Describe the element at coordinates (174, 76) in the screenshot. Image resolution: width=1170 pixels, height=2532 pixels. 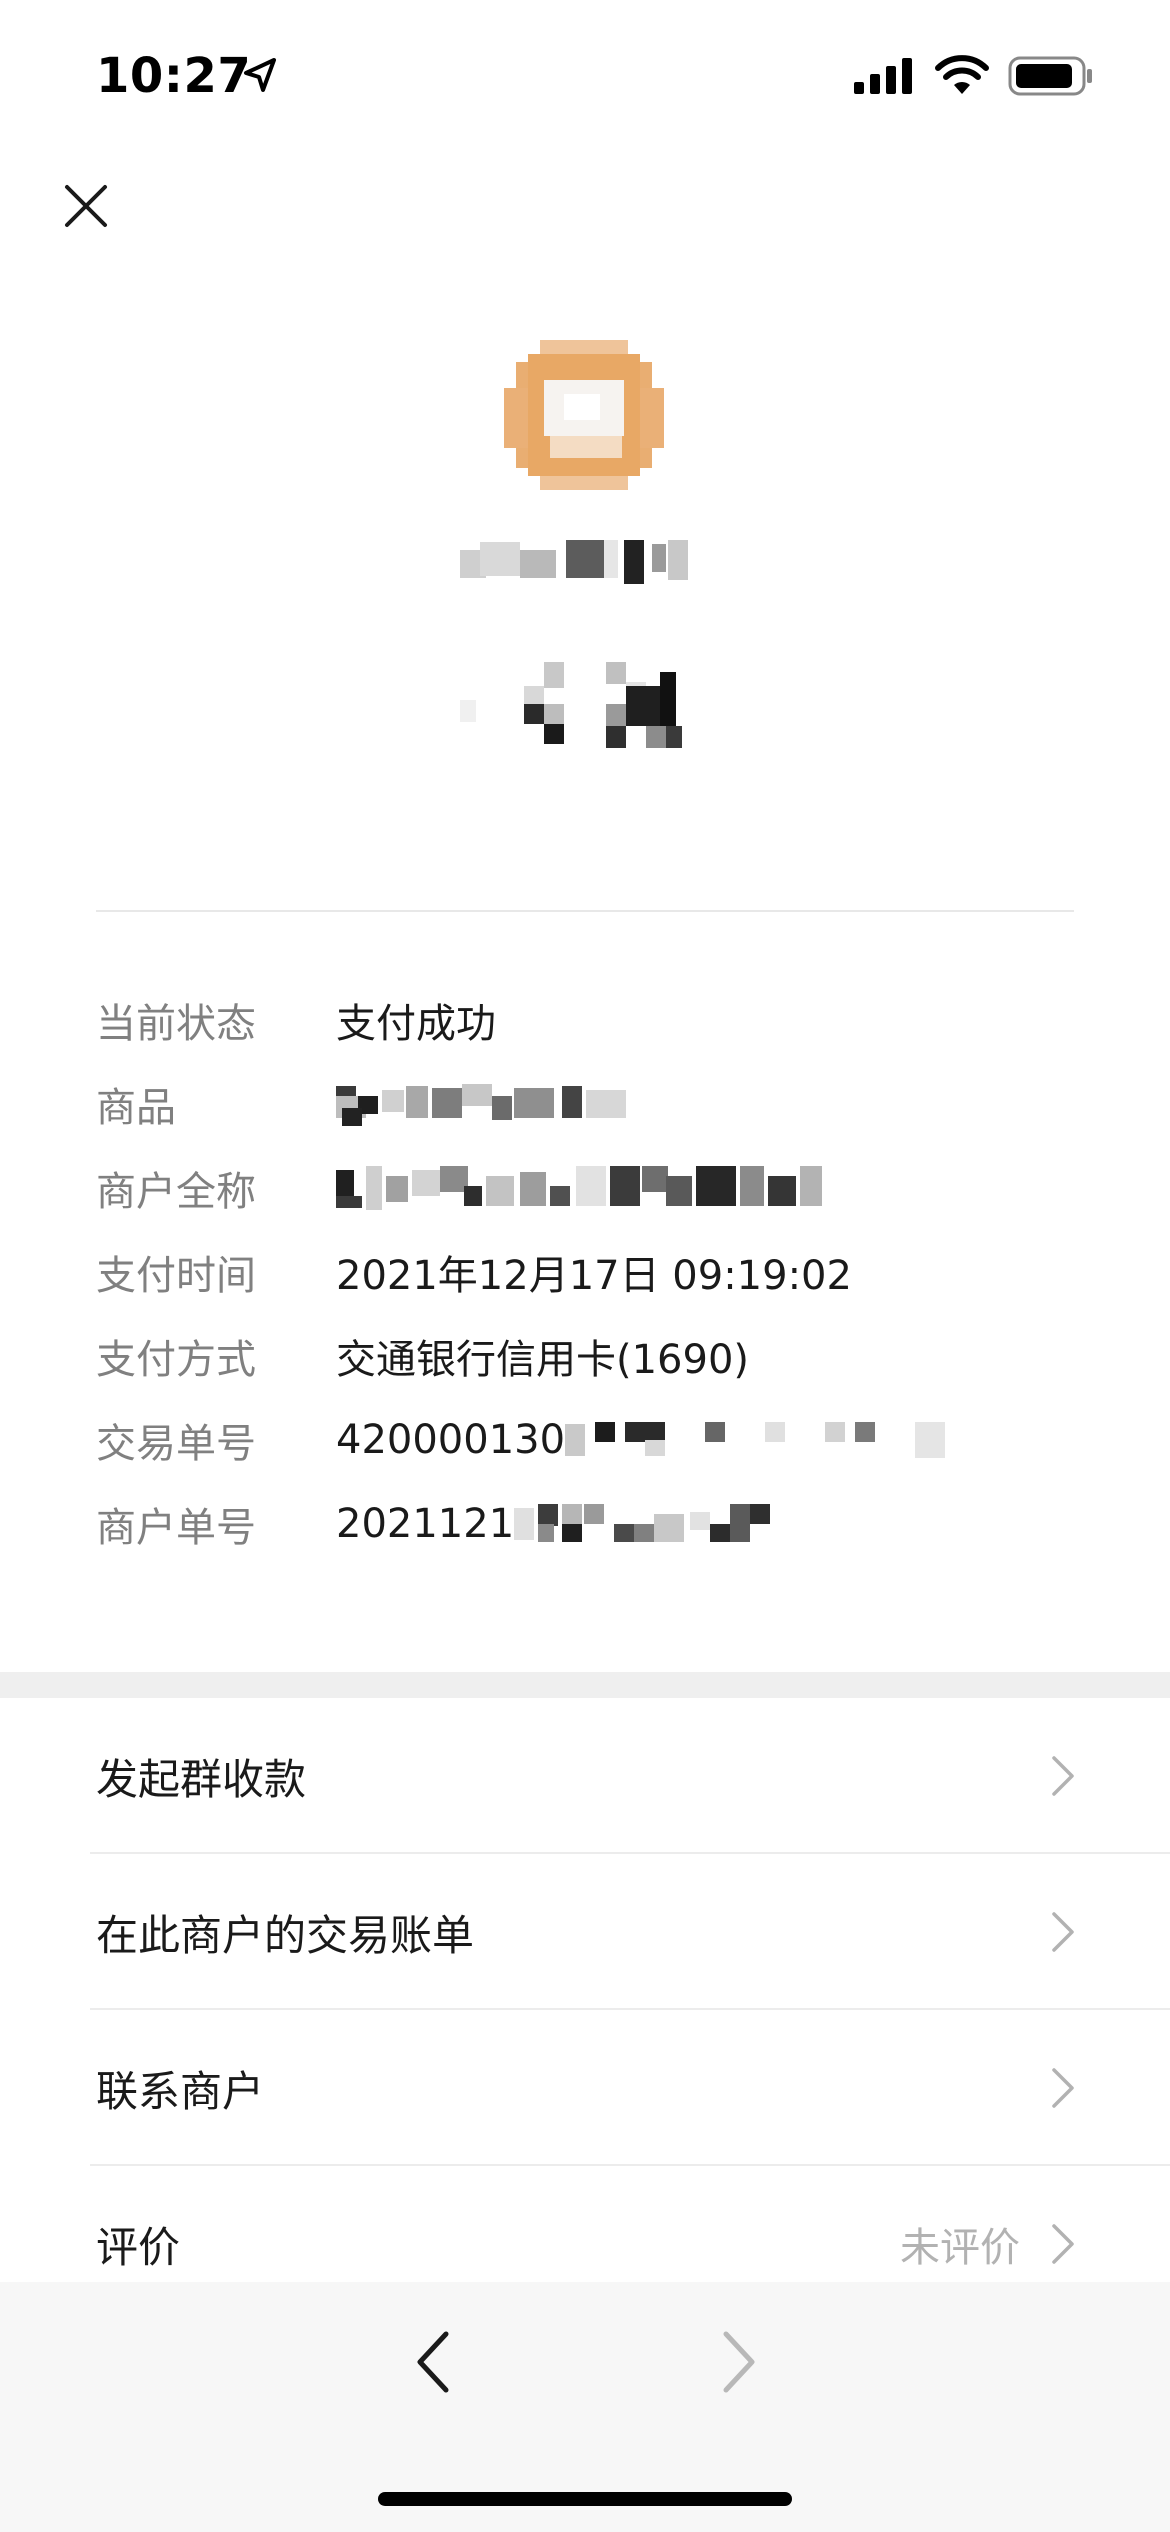
I see `status-time: 10:27` at that location.